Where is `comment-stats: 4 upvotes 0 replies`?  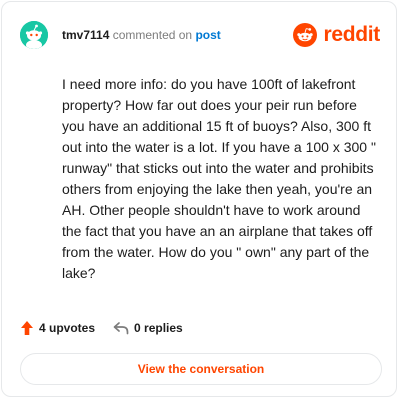
comment-stats: 4 upvotes 0 replies is located at coordinates (101, 328).